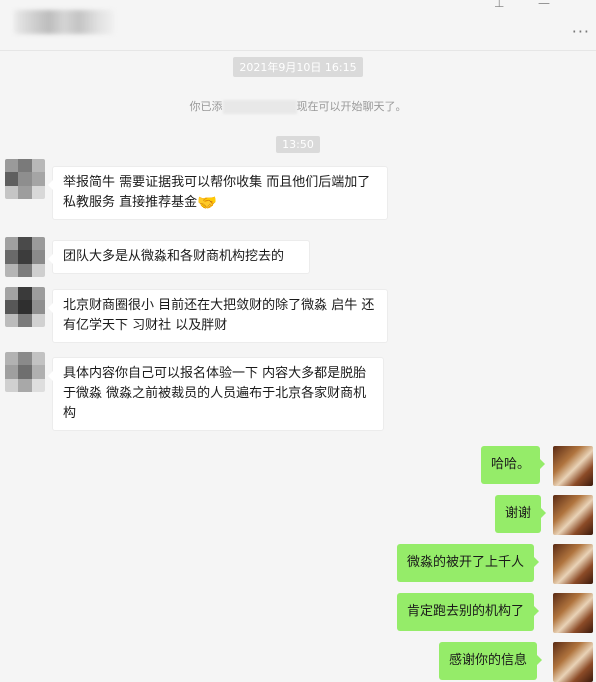 This screenshot has height=682, width=596. What do you see at coordinates (581, 31) in the screenshot?
I see `more-icon: ···` at bounding box center [581, 31].